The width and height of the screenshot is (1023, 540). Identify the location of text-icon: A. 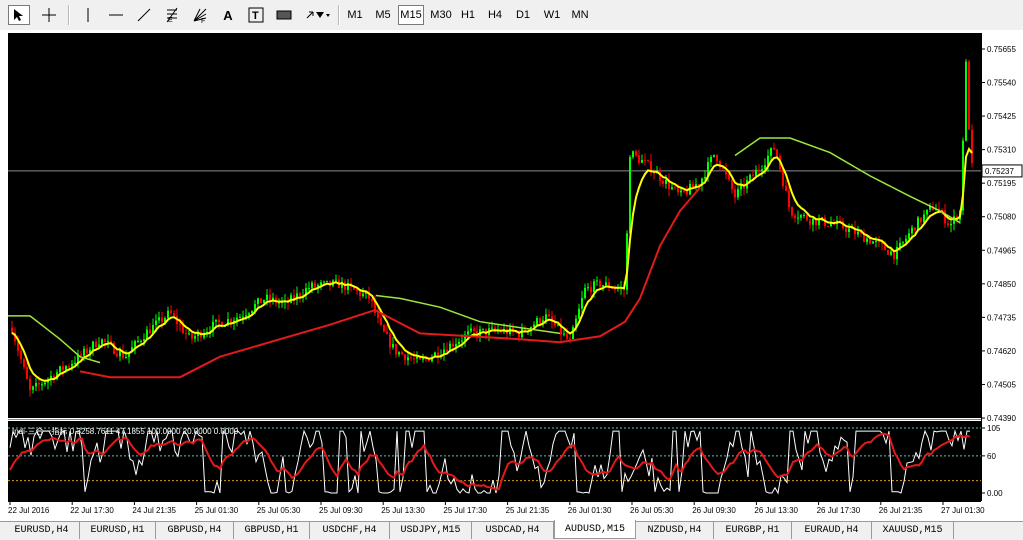
(228, 15).